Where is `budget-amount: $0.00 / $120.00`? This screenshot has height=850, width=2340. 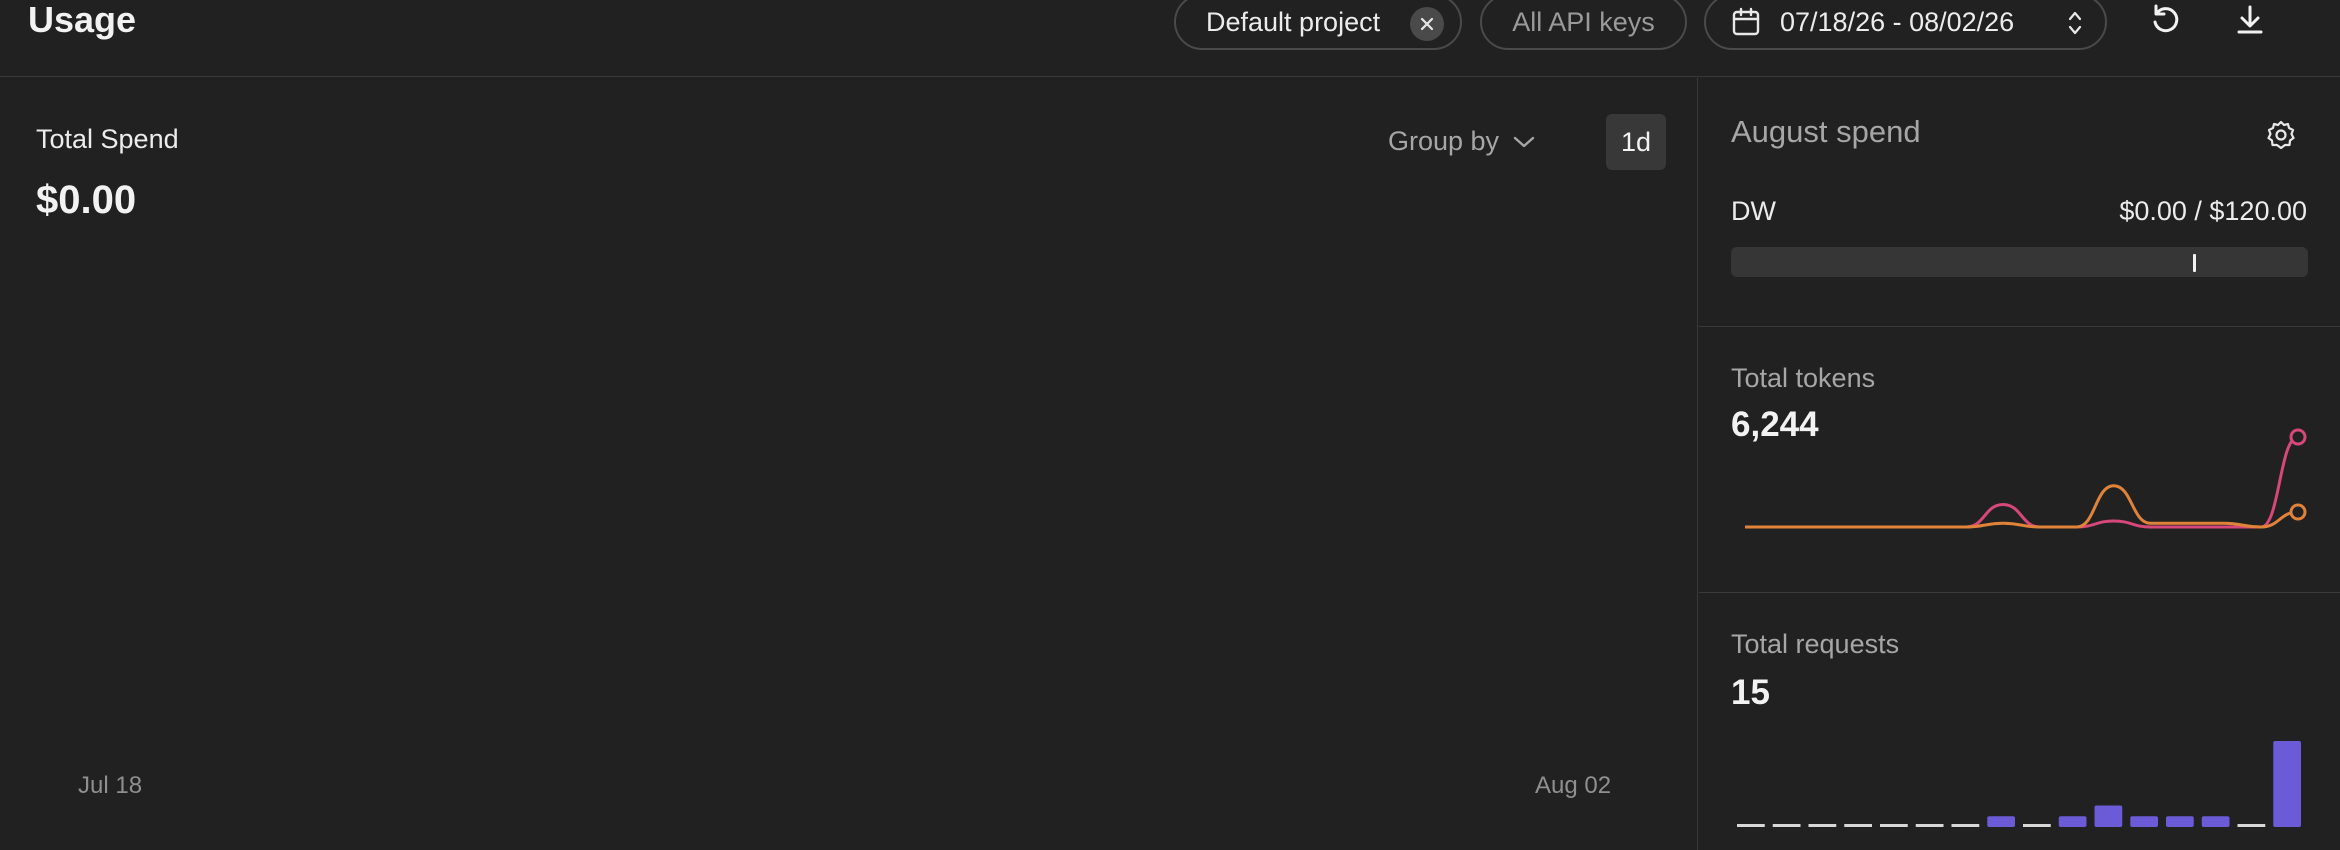 budget-amount: $0.00 / $120.00 is located at coordinates (2213, 211).